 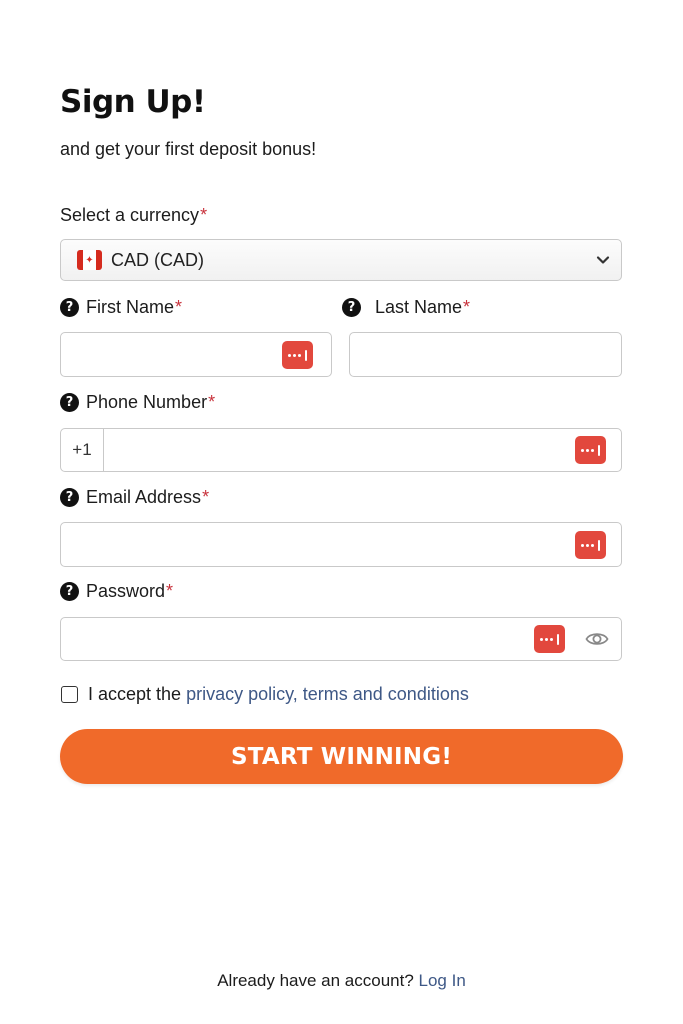 What do you see at coordinates (69, 591) in the screenshot?
I see `password-help-icon: ?` at bounding box center [69, 591].